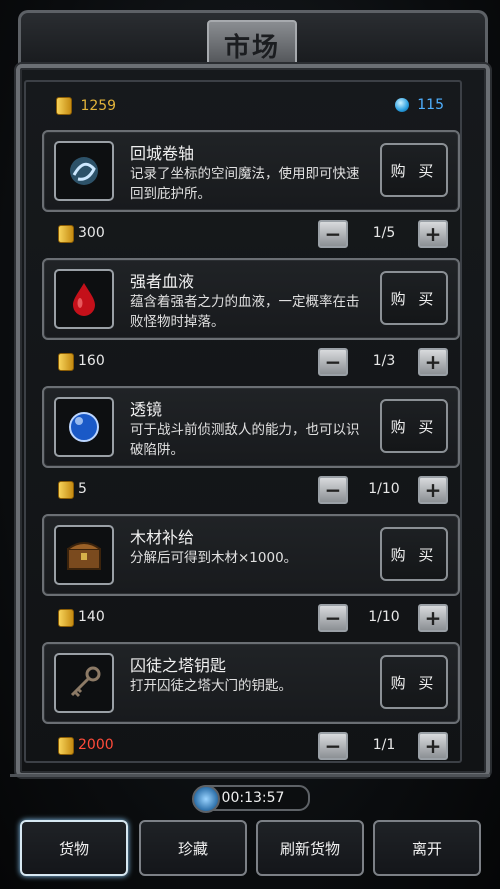  I want to click on item-price: 2000, so click(96, 745).